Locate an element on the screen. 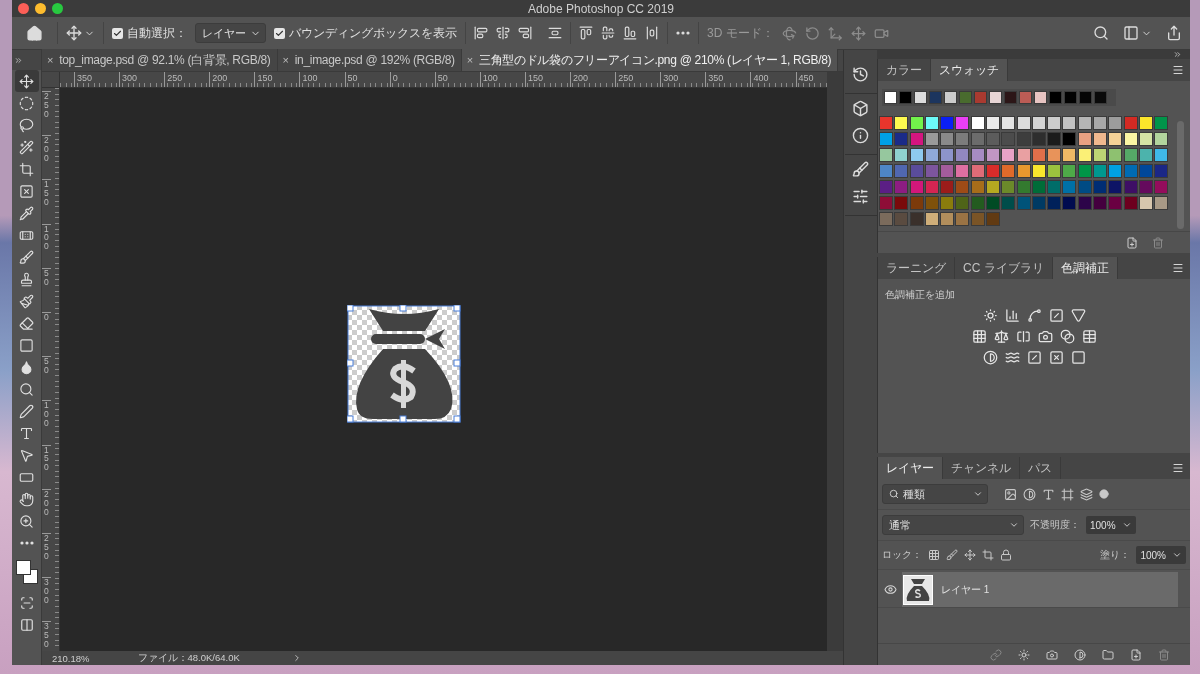  document-tab: × in_image.psd @ 192% (RGB/8) is located at coordinates (369, 60).